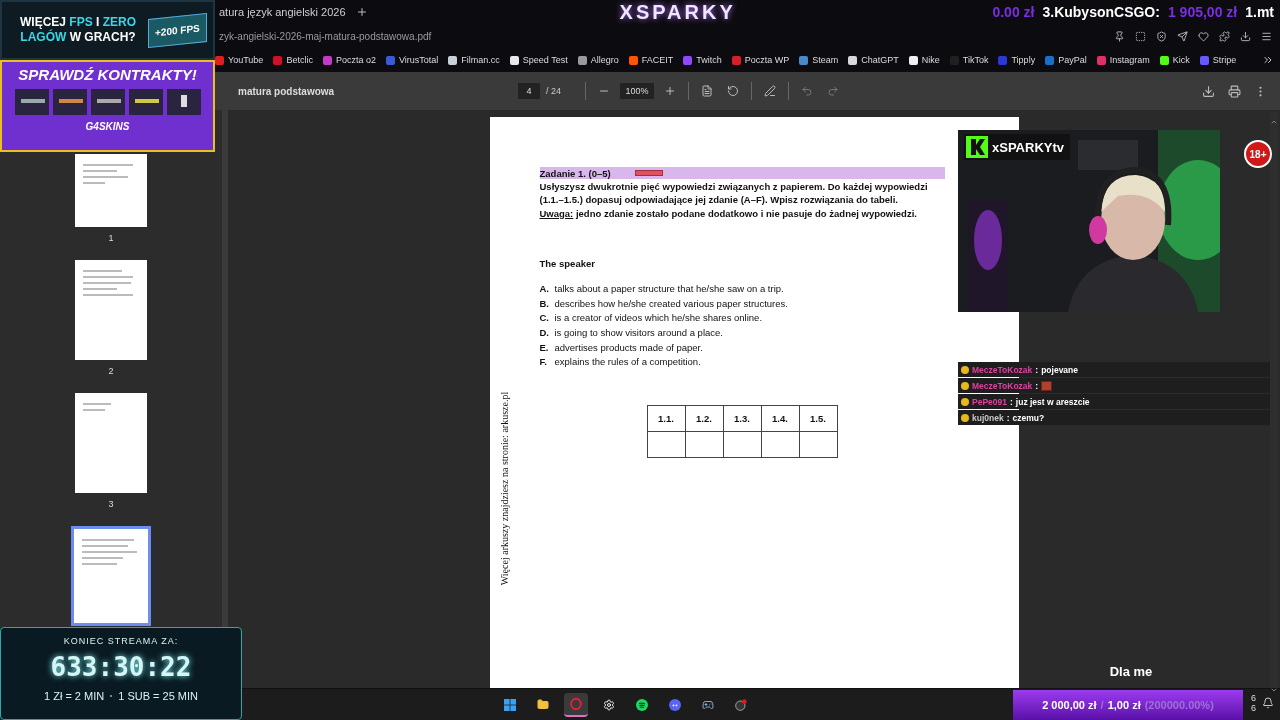 The image size is (1280, 720). Describe the element at coordinates (1179, 705) in the screenshot. I see `goal-percent: (200000.00%)` at that location.